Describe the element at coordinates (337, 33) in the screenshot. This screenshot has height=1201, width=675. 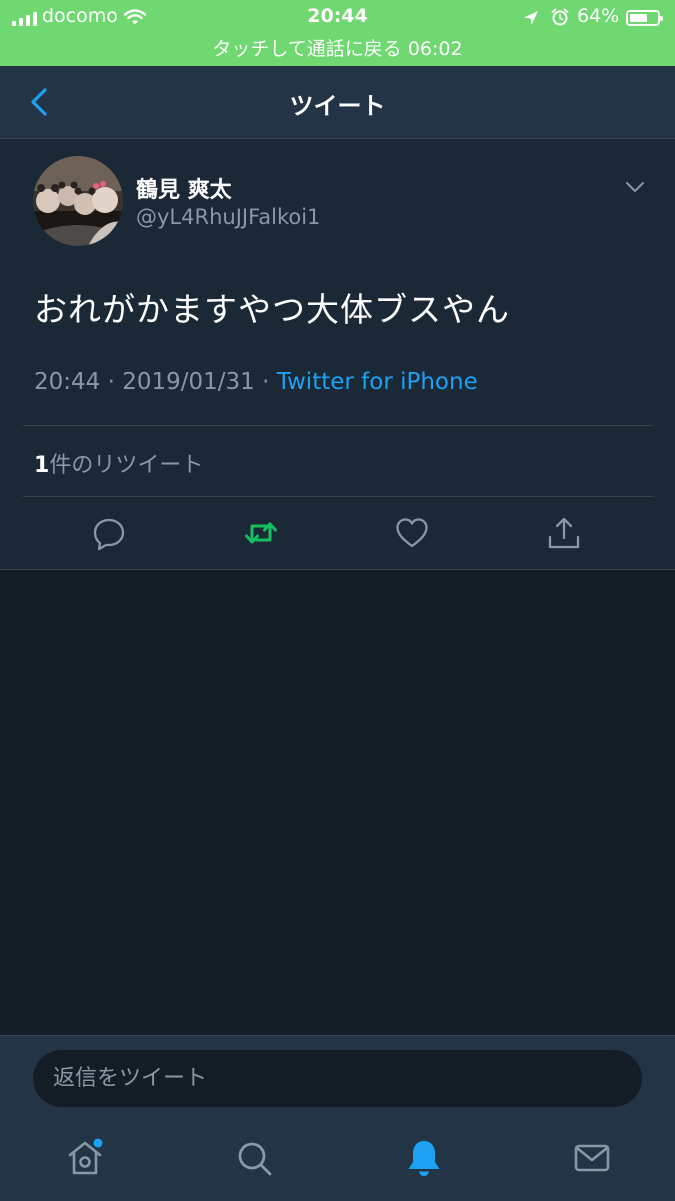
I see `status-bar: docomo 20:44 64% タッチして通話に戻る 06:02` at that location.